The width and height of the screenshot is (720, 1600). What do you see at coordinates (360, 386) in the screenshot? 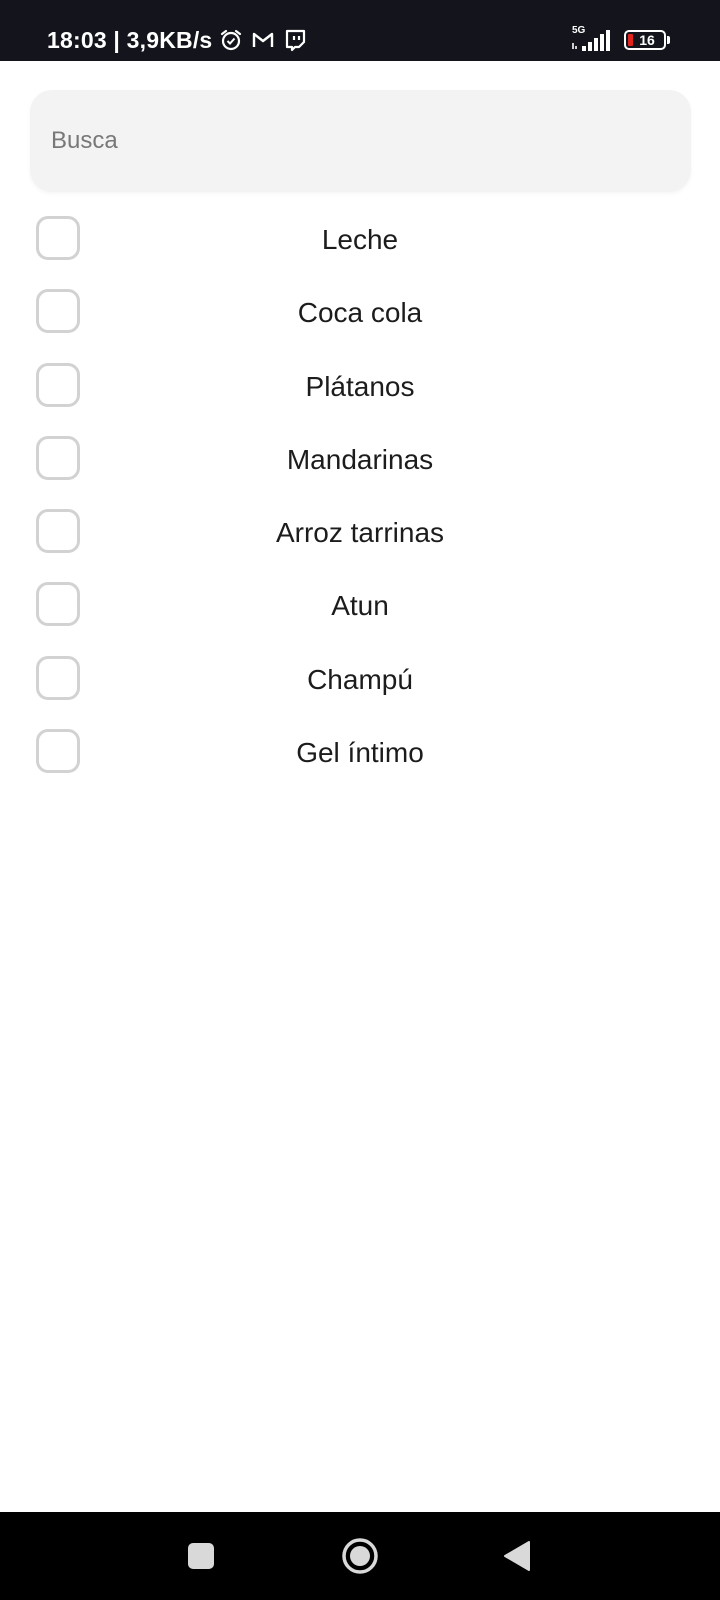
I see `item-label: Plátanos` at bounding box center [360, 386].